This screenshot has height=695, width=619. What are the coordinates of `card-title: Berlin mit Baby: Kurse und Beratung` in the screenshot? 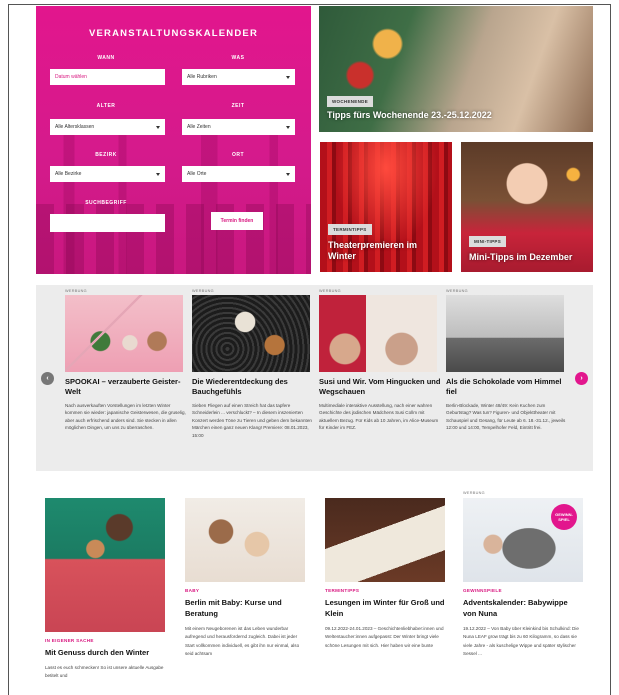 It's located at (233, 608).